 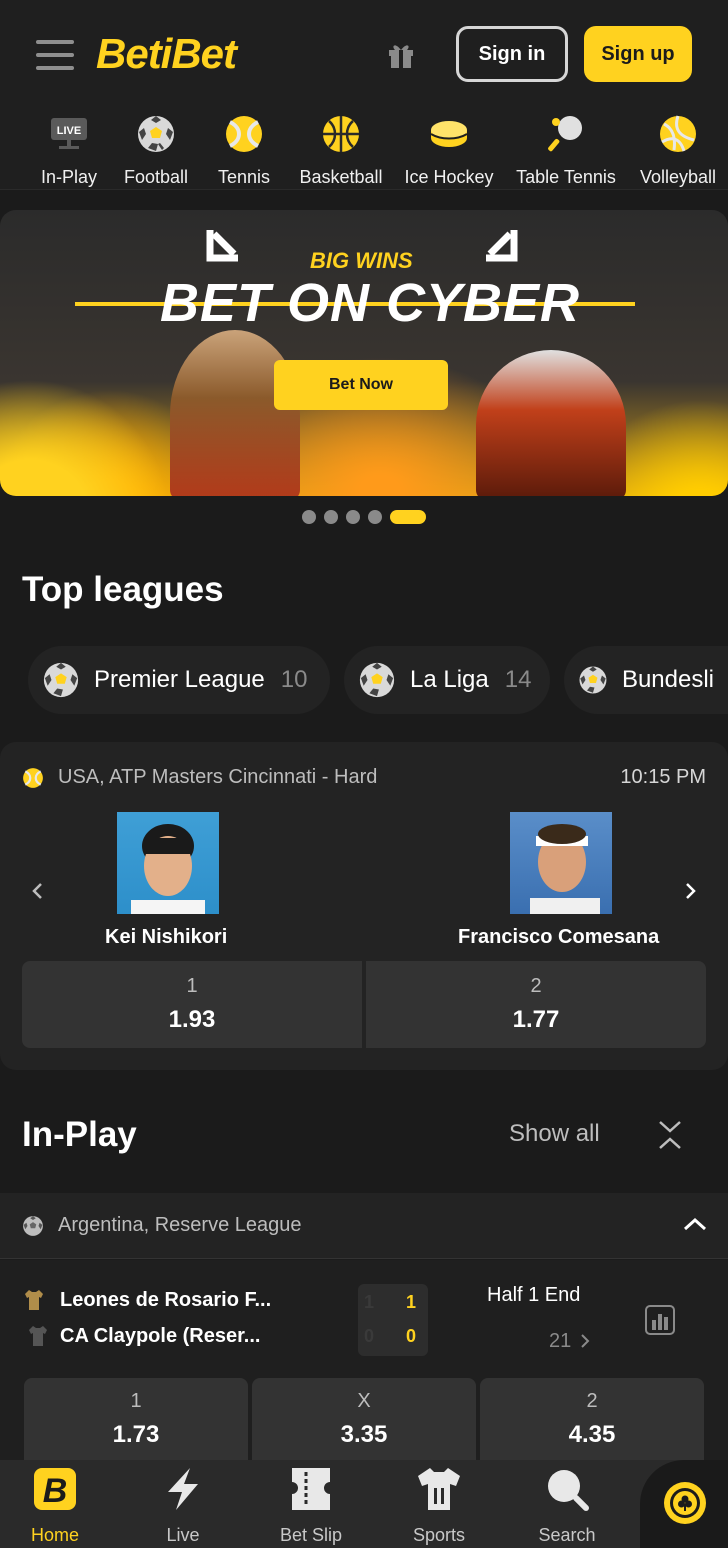 I want to click on sports-nav: LIVE In-Play Football Tennis Basketball, so click(x=364, y=149).